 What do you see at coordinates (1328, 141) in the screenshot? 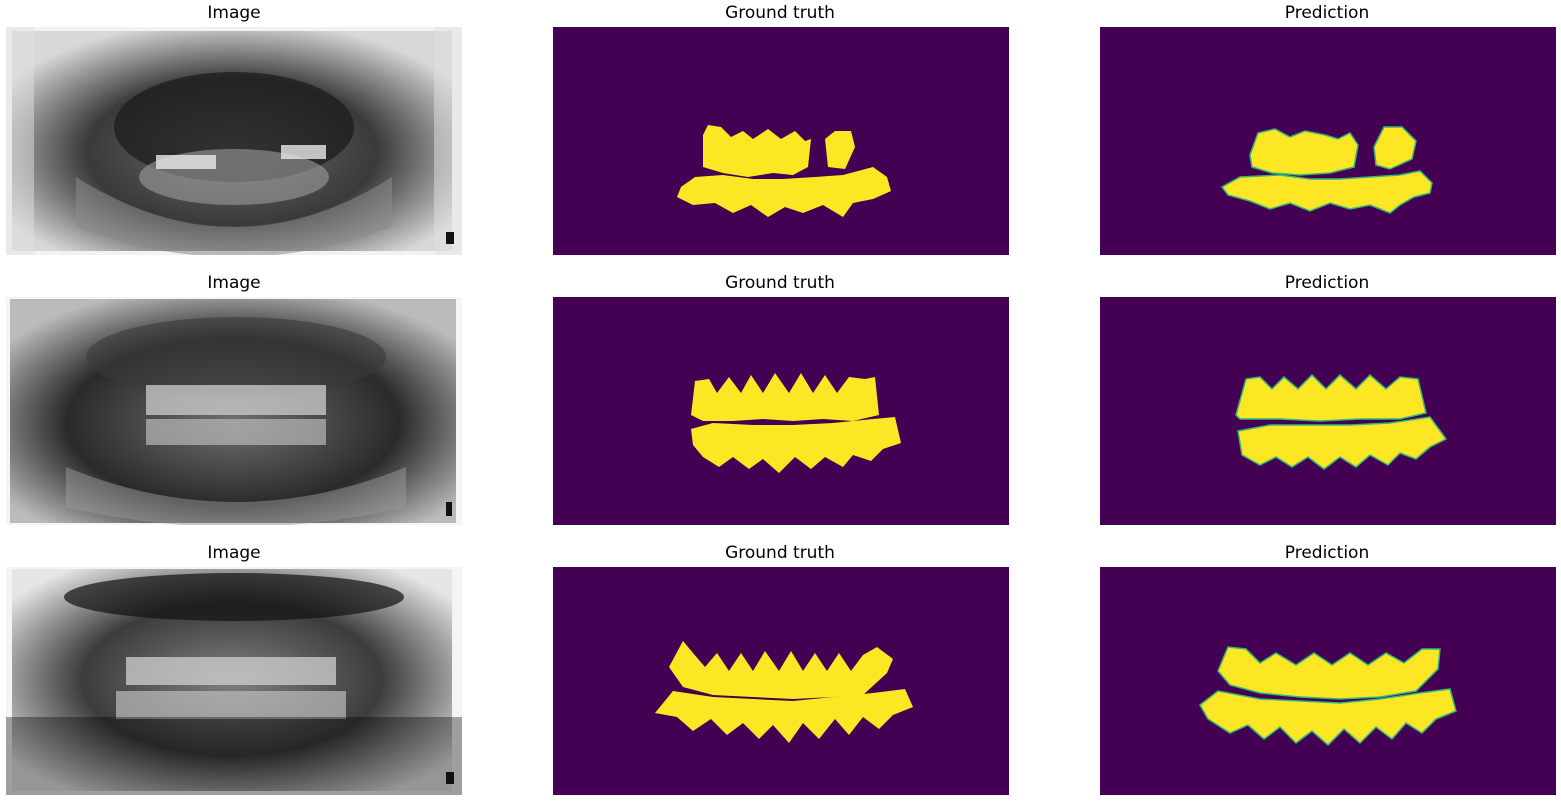
I see `row1-prediction-mask` at bounding box center [1328, 141].